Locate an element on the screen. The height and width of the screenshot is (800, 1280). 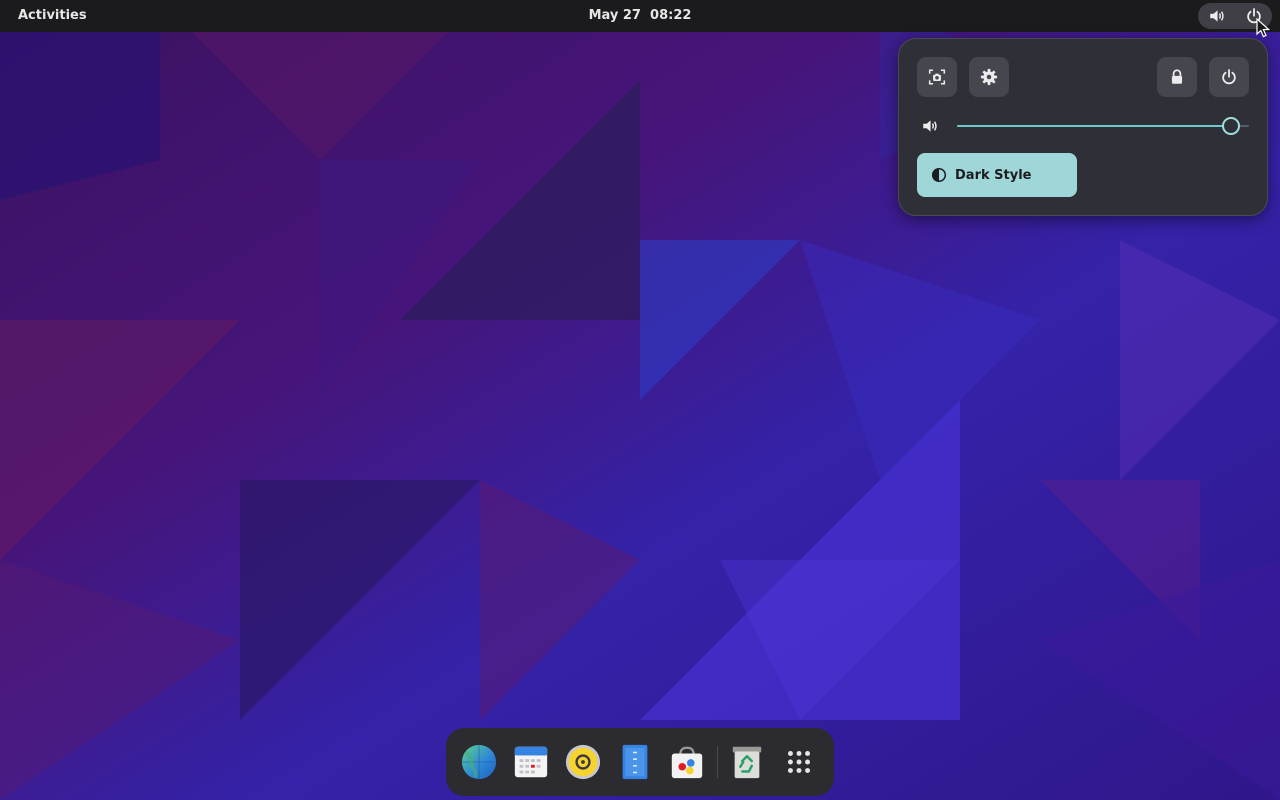
volume-slider-fill is located at coordinates (1094, 126).